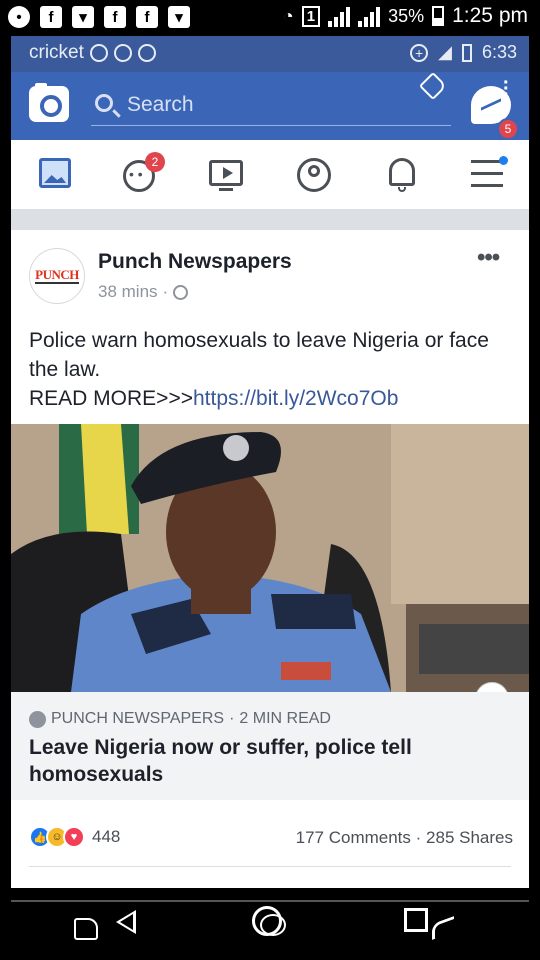 The image size is (540, 960). Describe the element at coordinates (179, 17) in the screenshot. I see `message-notification-icon-2: ▾` at that location.